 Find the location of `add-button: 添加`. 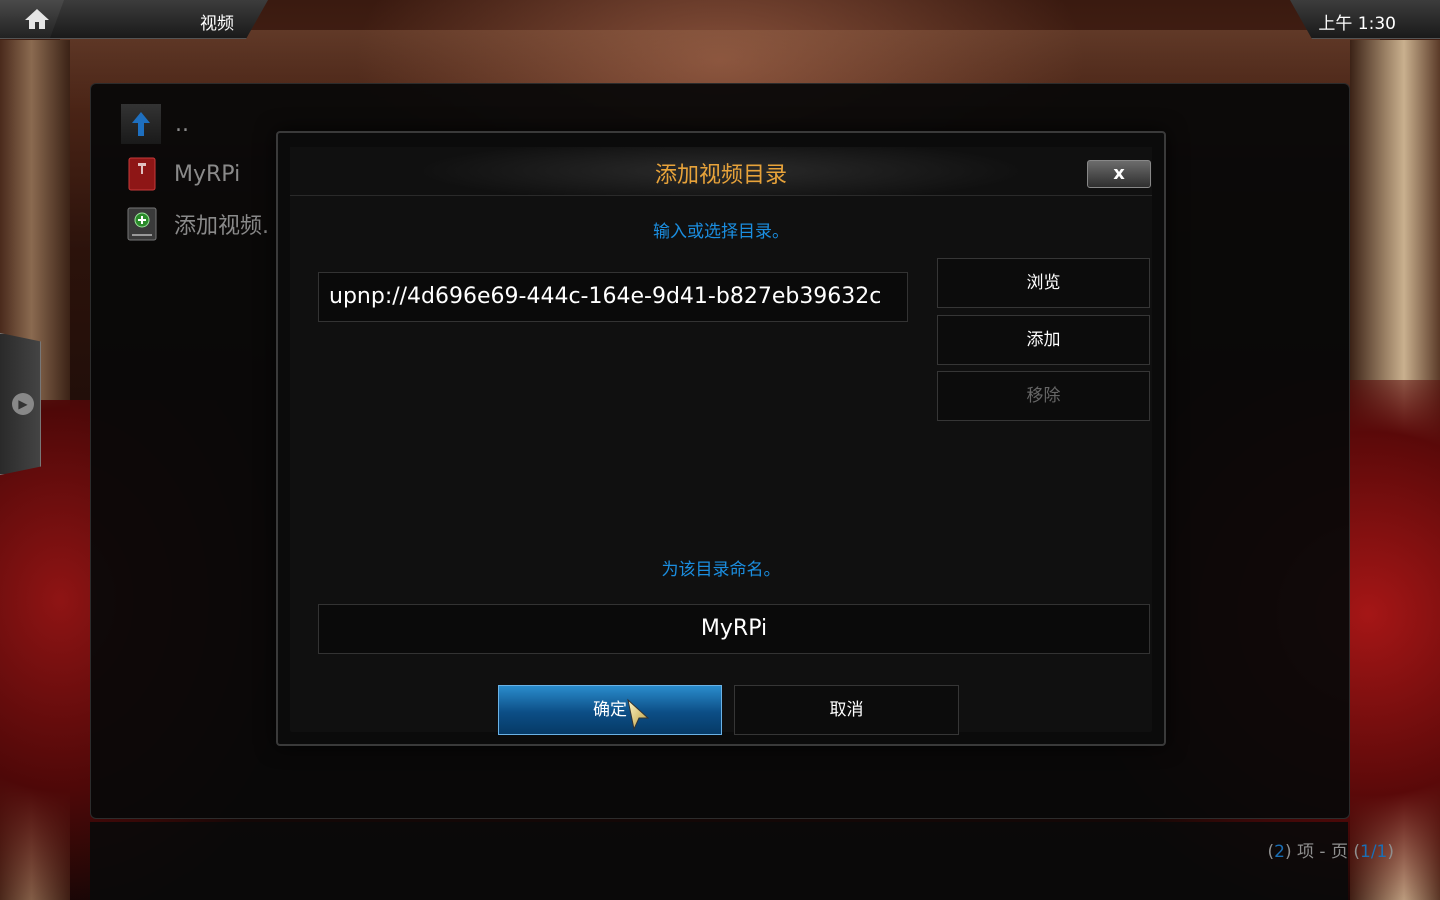

add-button: 添加 is located at coordinates (1043, 340).